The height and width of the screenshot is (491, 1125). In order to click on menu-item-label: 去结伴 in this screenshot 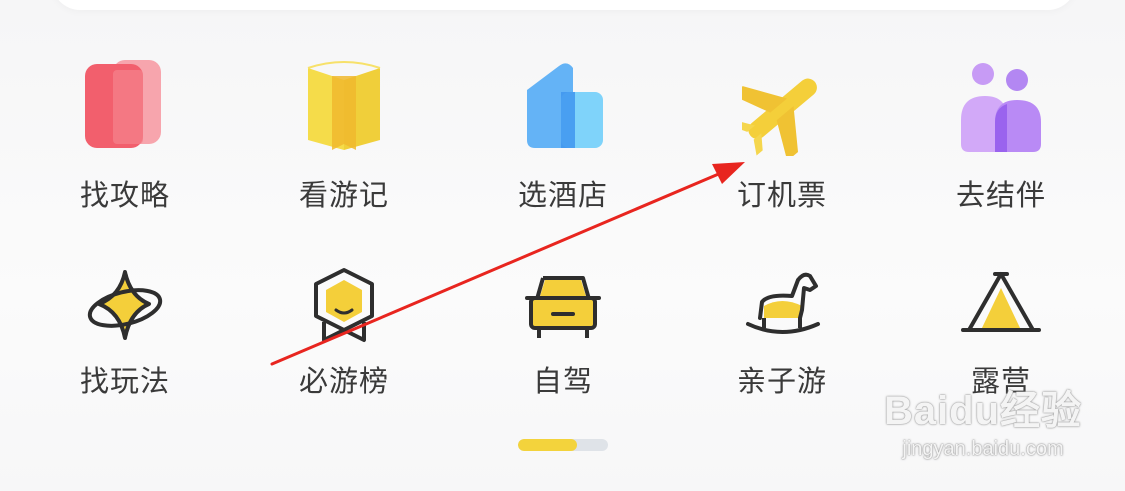, I will do `click(1000, 195)`.